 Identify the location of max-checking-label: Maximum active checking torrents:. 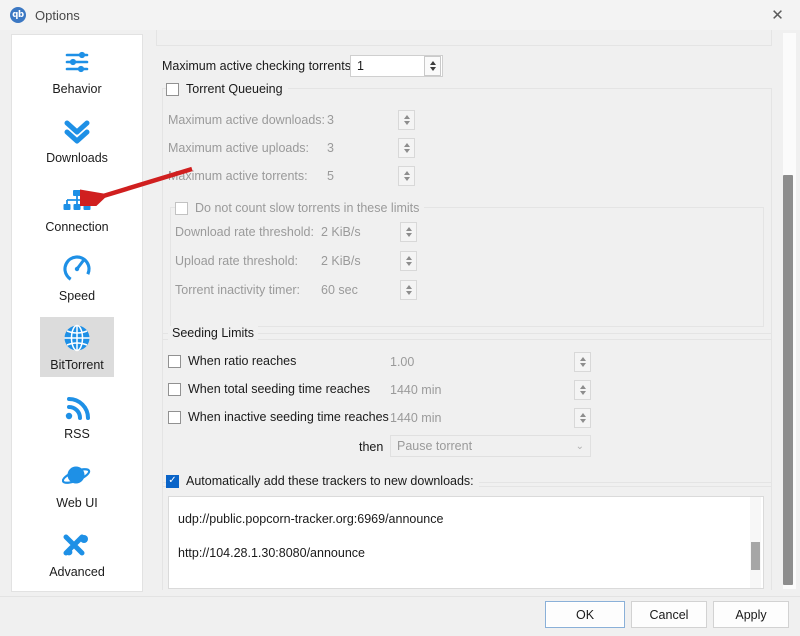
(258, 66).